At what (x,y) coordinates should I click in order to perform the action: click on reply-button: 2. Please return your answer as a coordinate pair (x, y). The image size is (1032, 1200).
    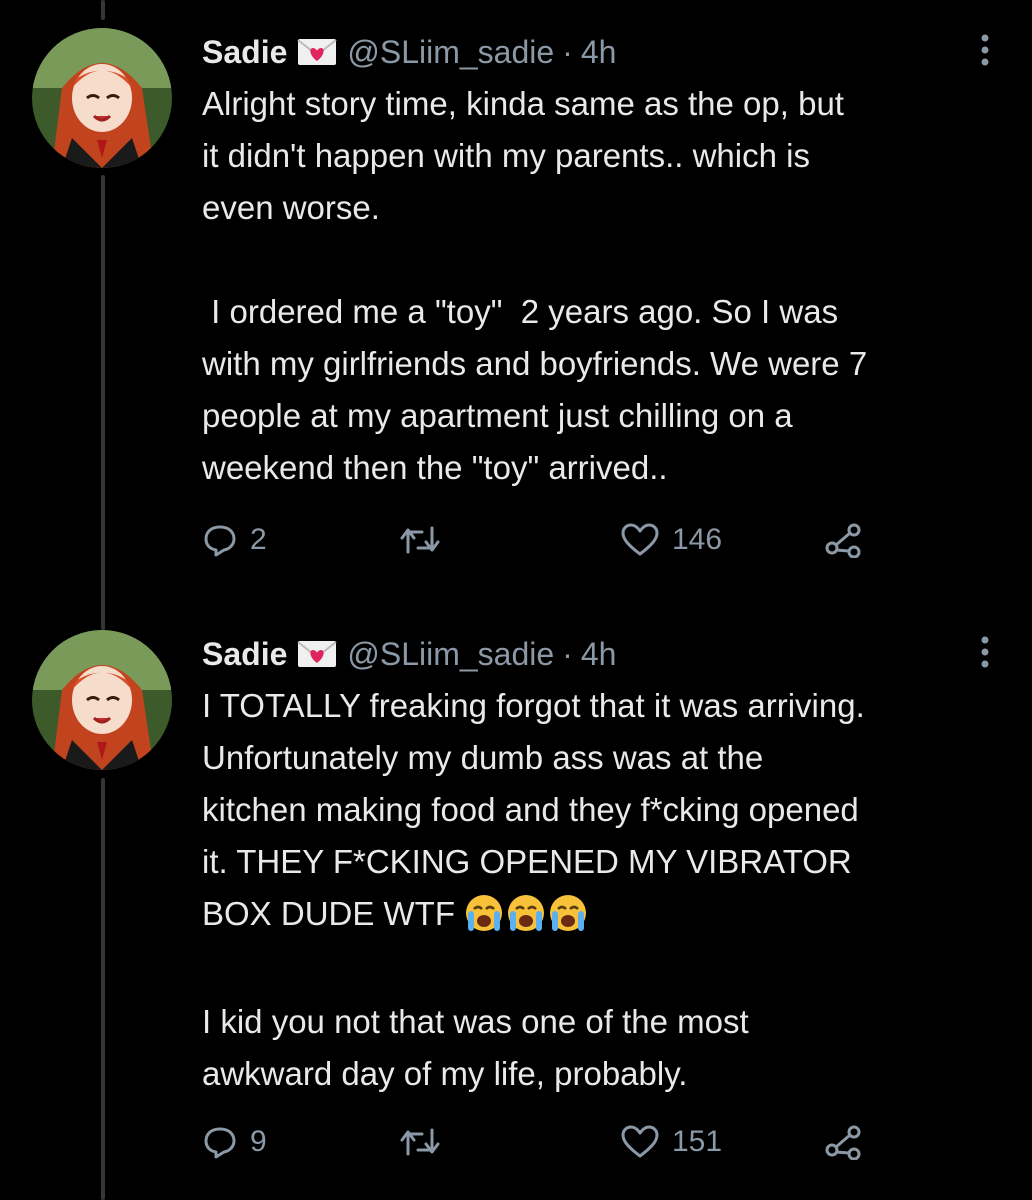
    Looking at the image, I should click on (234, 540).